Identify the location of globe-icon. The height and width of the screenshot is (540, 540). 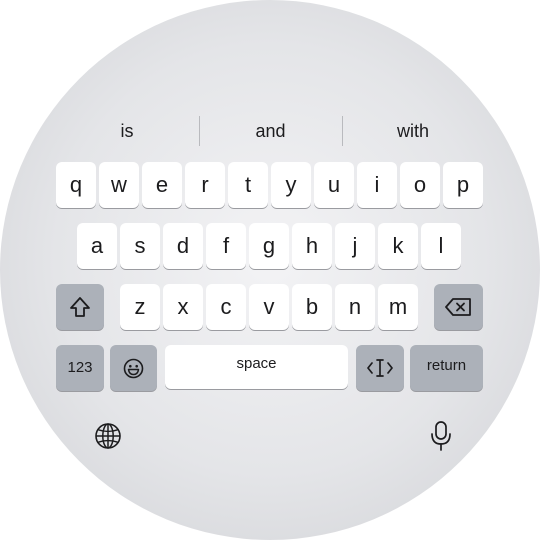
(108, 436).